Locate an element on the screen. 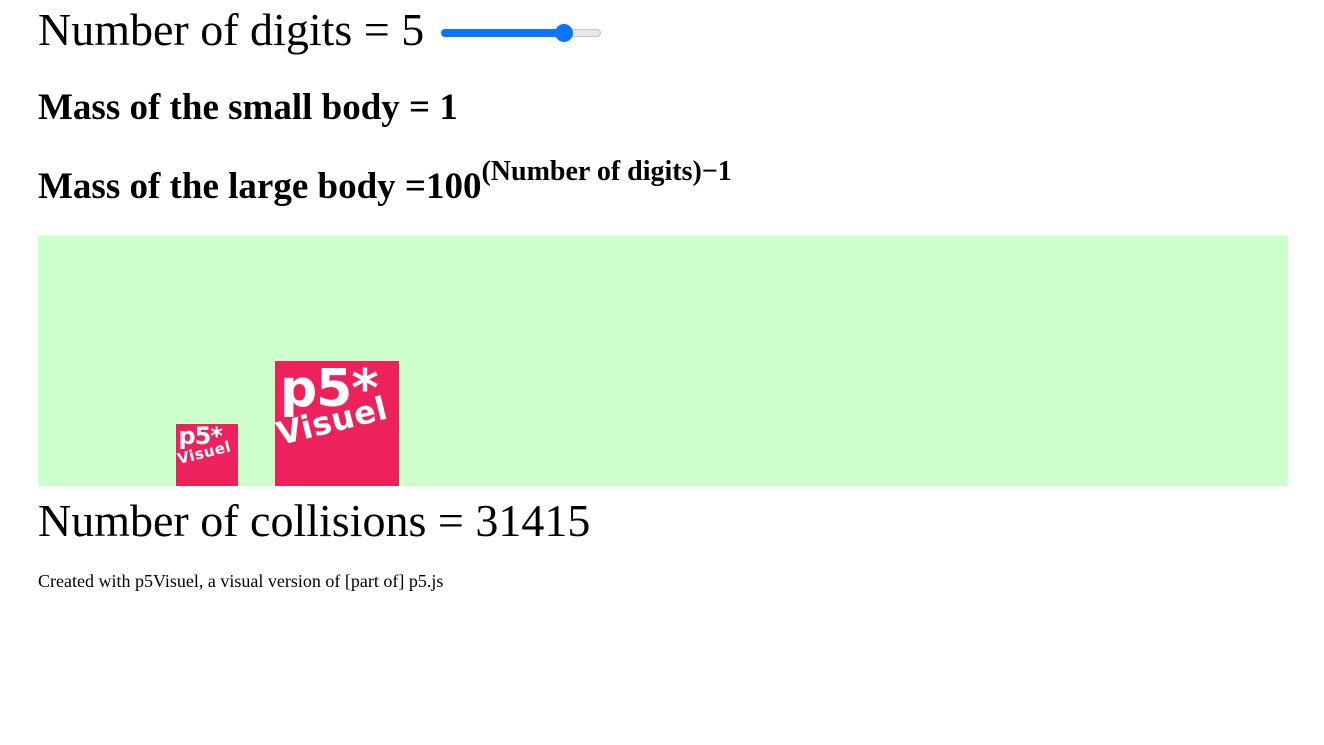 This screenshot has height=745, width=1324. collisions-counter: Number of collisions = 31415 is located at coordinates (314, 520).